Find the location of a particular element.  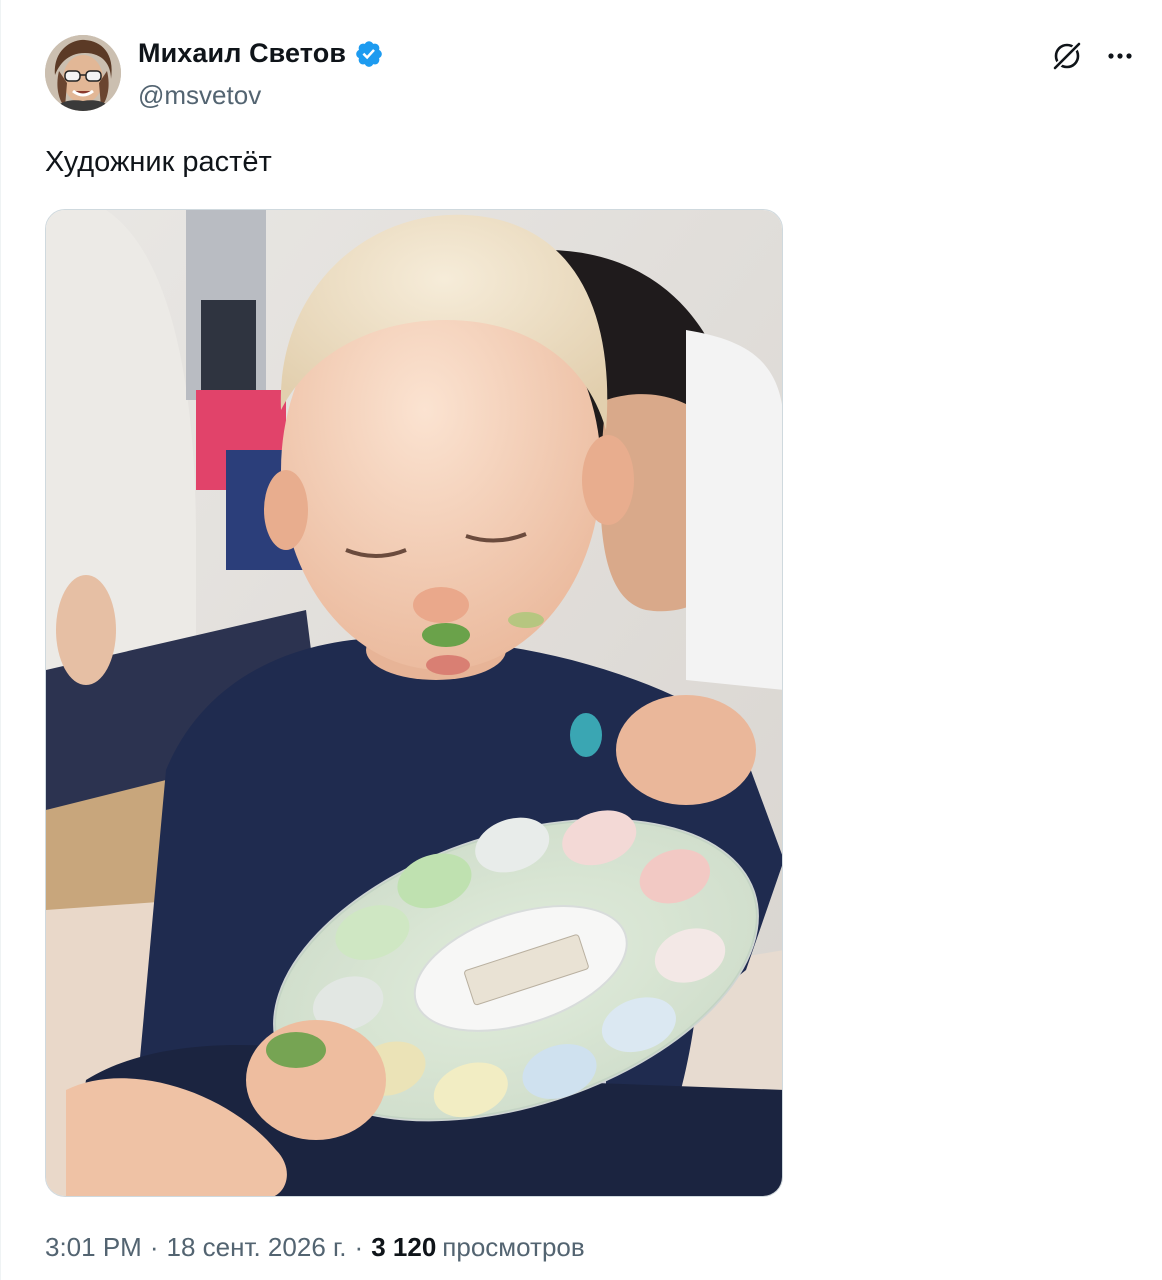

tweet-time: 3:01 PM is located at coordinates (93, 1247).